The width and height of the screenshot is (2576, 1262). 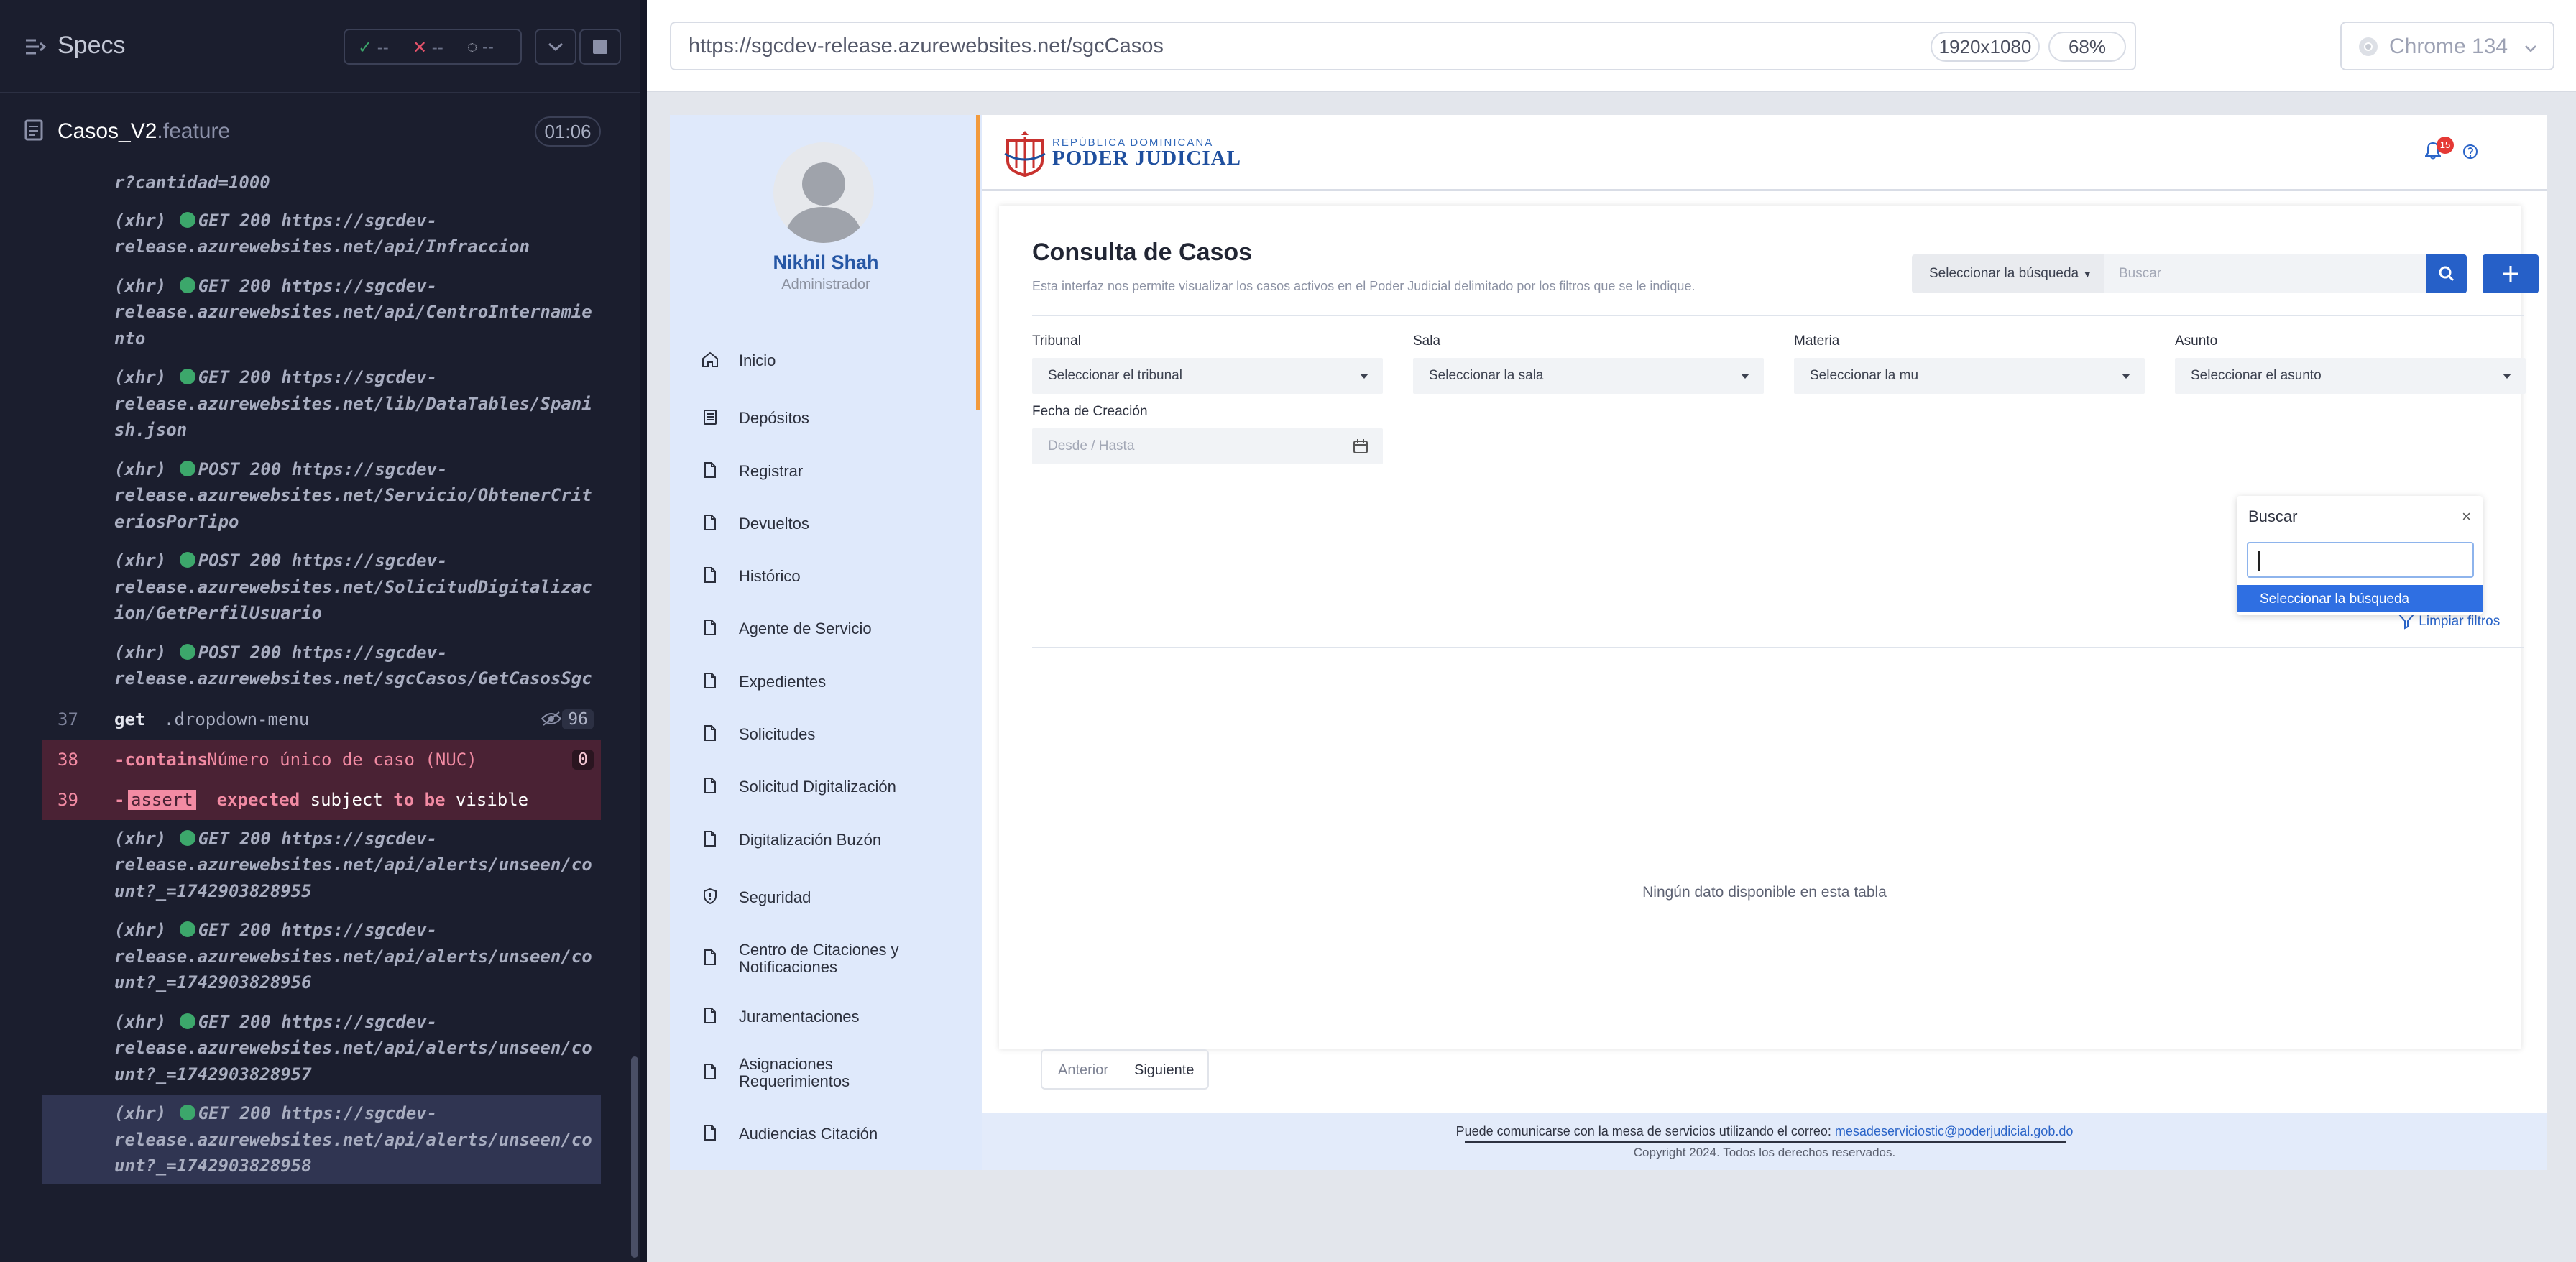 I want to click on sidebar-item-label: Digitalización Buzón, so click(x=810, y=840).